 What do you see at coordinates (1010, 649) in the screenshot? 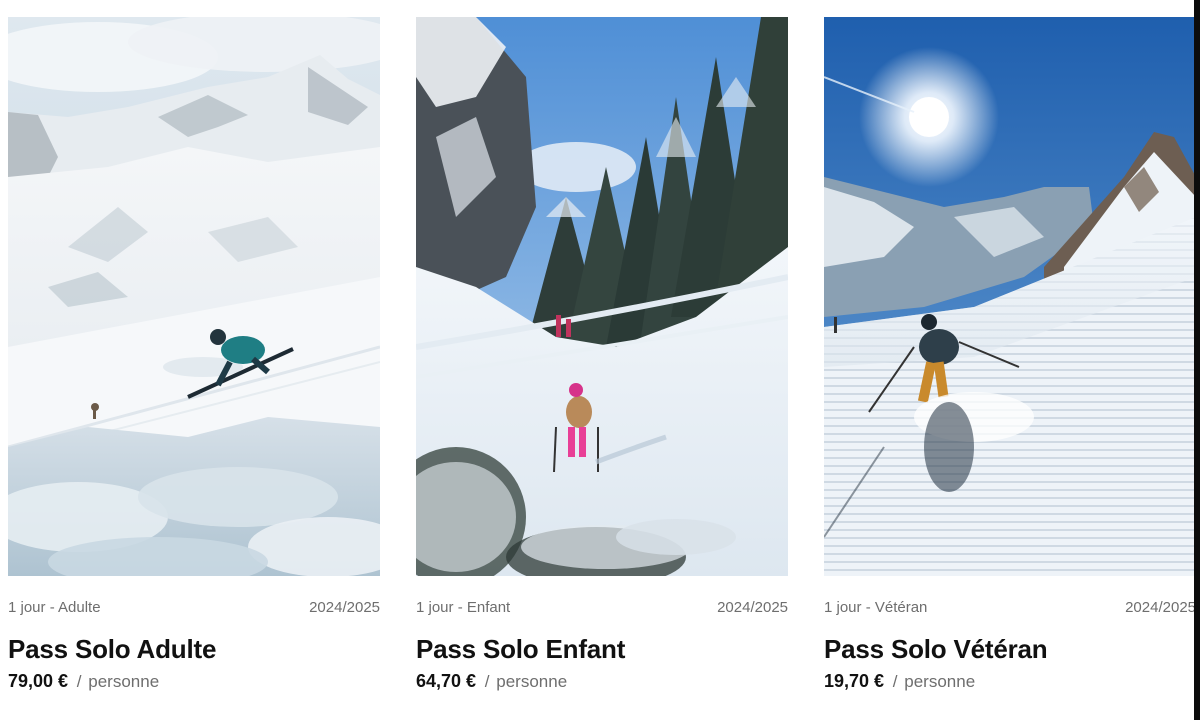
I see `product-title: Pass Solo Vétéran` at bounding box center [1010, 649].